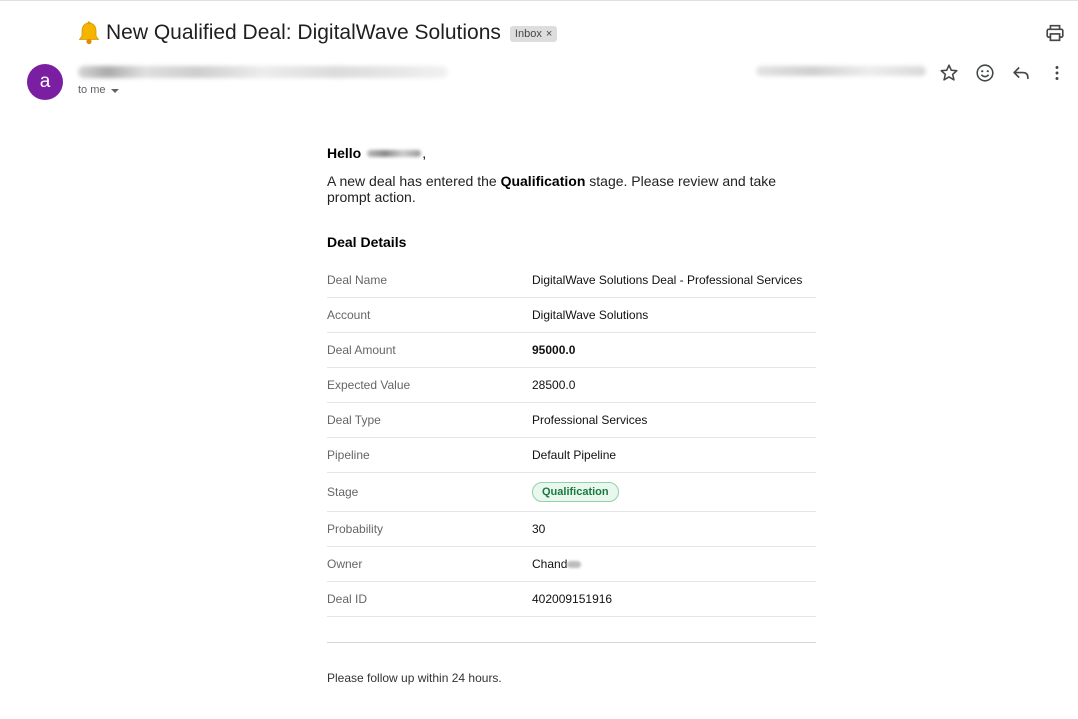 This screenshot has width=1078, height=719. What do you see at coordinates (575, 492) in the screenshot?
I see `stage-badge: Qualification` at bounding box center [575, 492].